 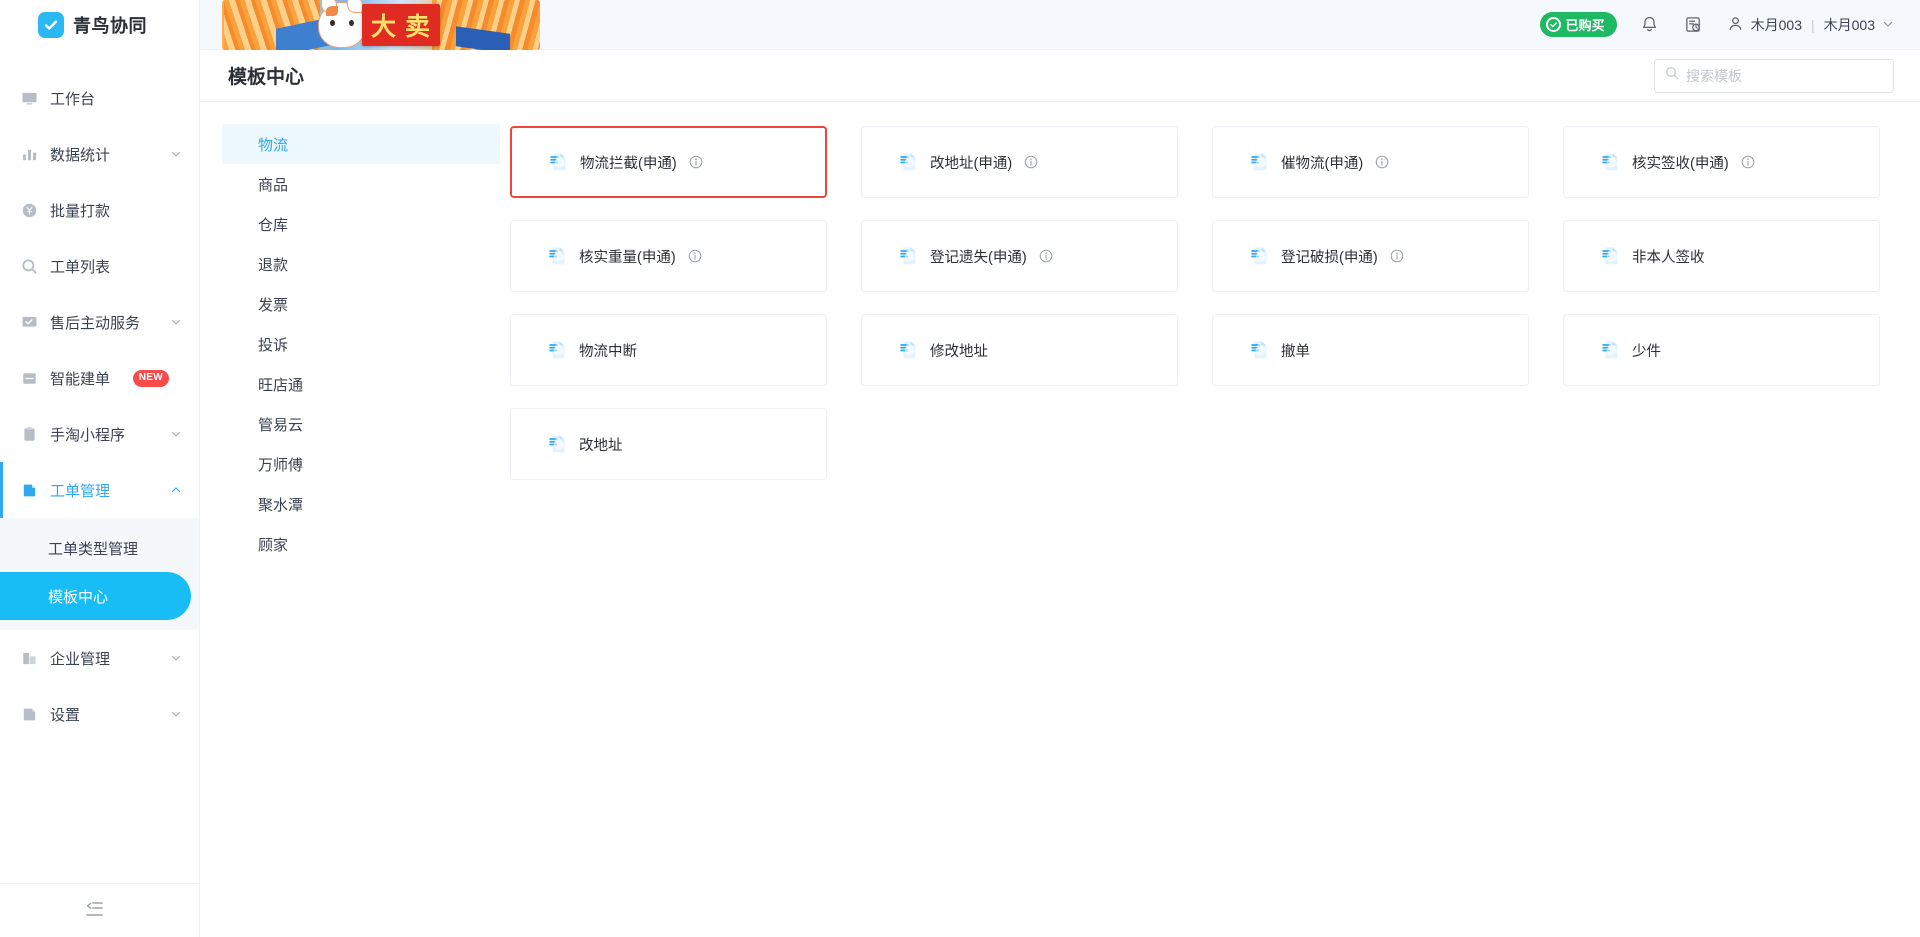 What do you see at coordinates (273, 265) in the screenshot?
I see `category-label: 退款` at bounding box center [273, 265].